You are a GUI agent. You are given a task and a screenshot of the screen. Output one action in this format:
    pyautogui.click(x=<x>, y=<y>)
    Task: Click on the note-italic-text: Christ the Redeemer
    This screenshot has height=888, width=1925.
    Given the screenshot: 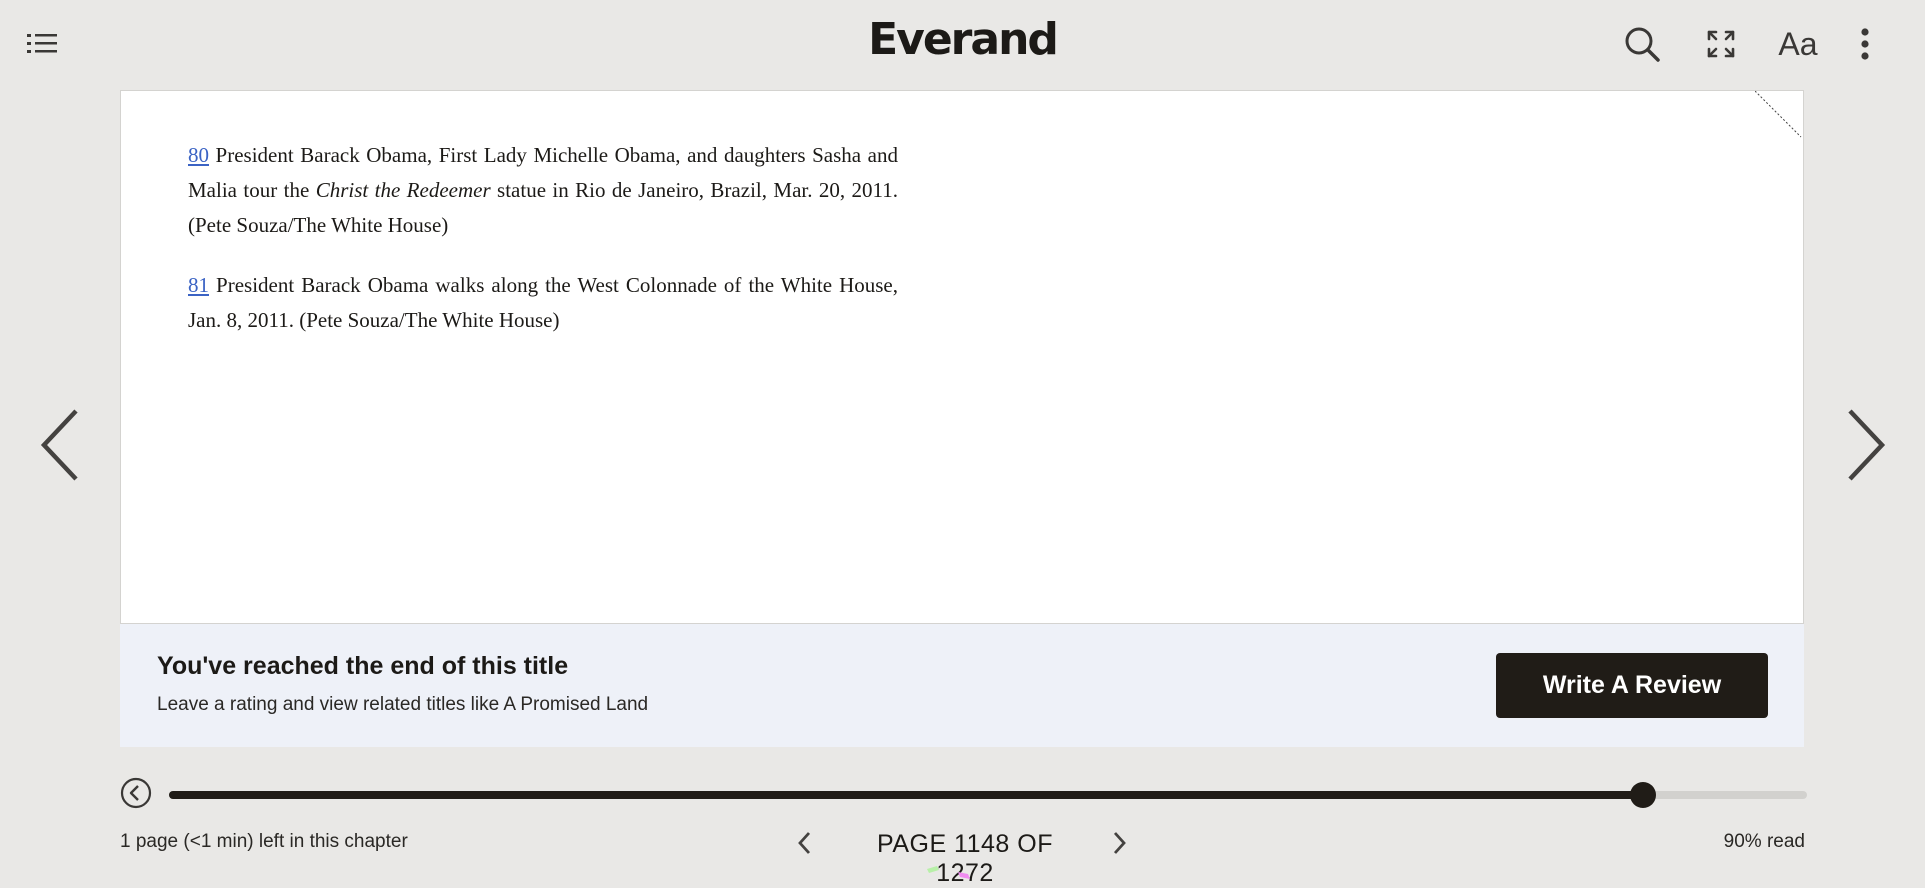 What is the action you would take?
    pyautogui.click(x=403, y=190)
    